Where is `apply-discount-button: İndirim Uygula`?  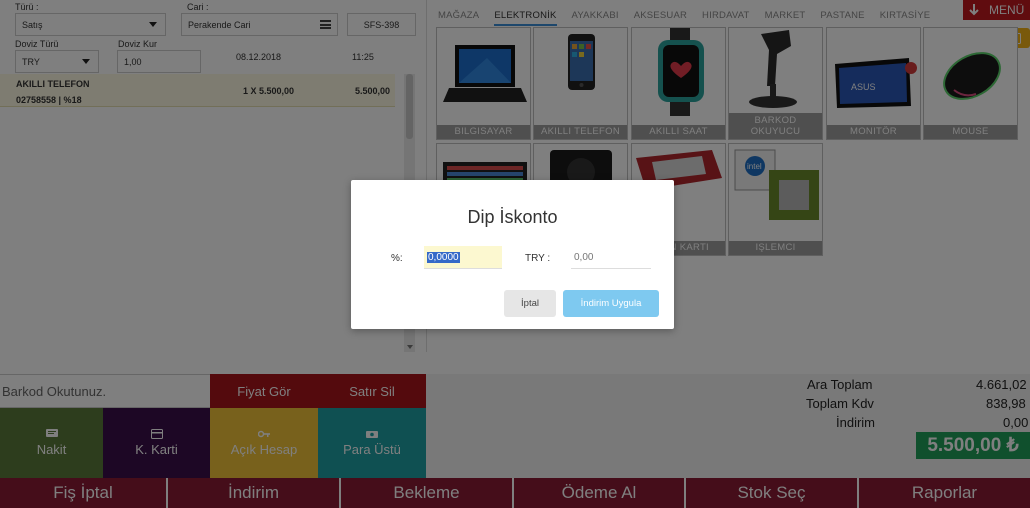
apply-discount-button: İndirim Uygula is located at coordinates (611, 303).